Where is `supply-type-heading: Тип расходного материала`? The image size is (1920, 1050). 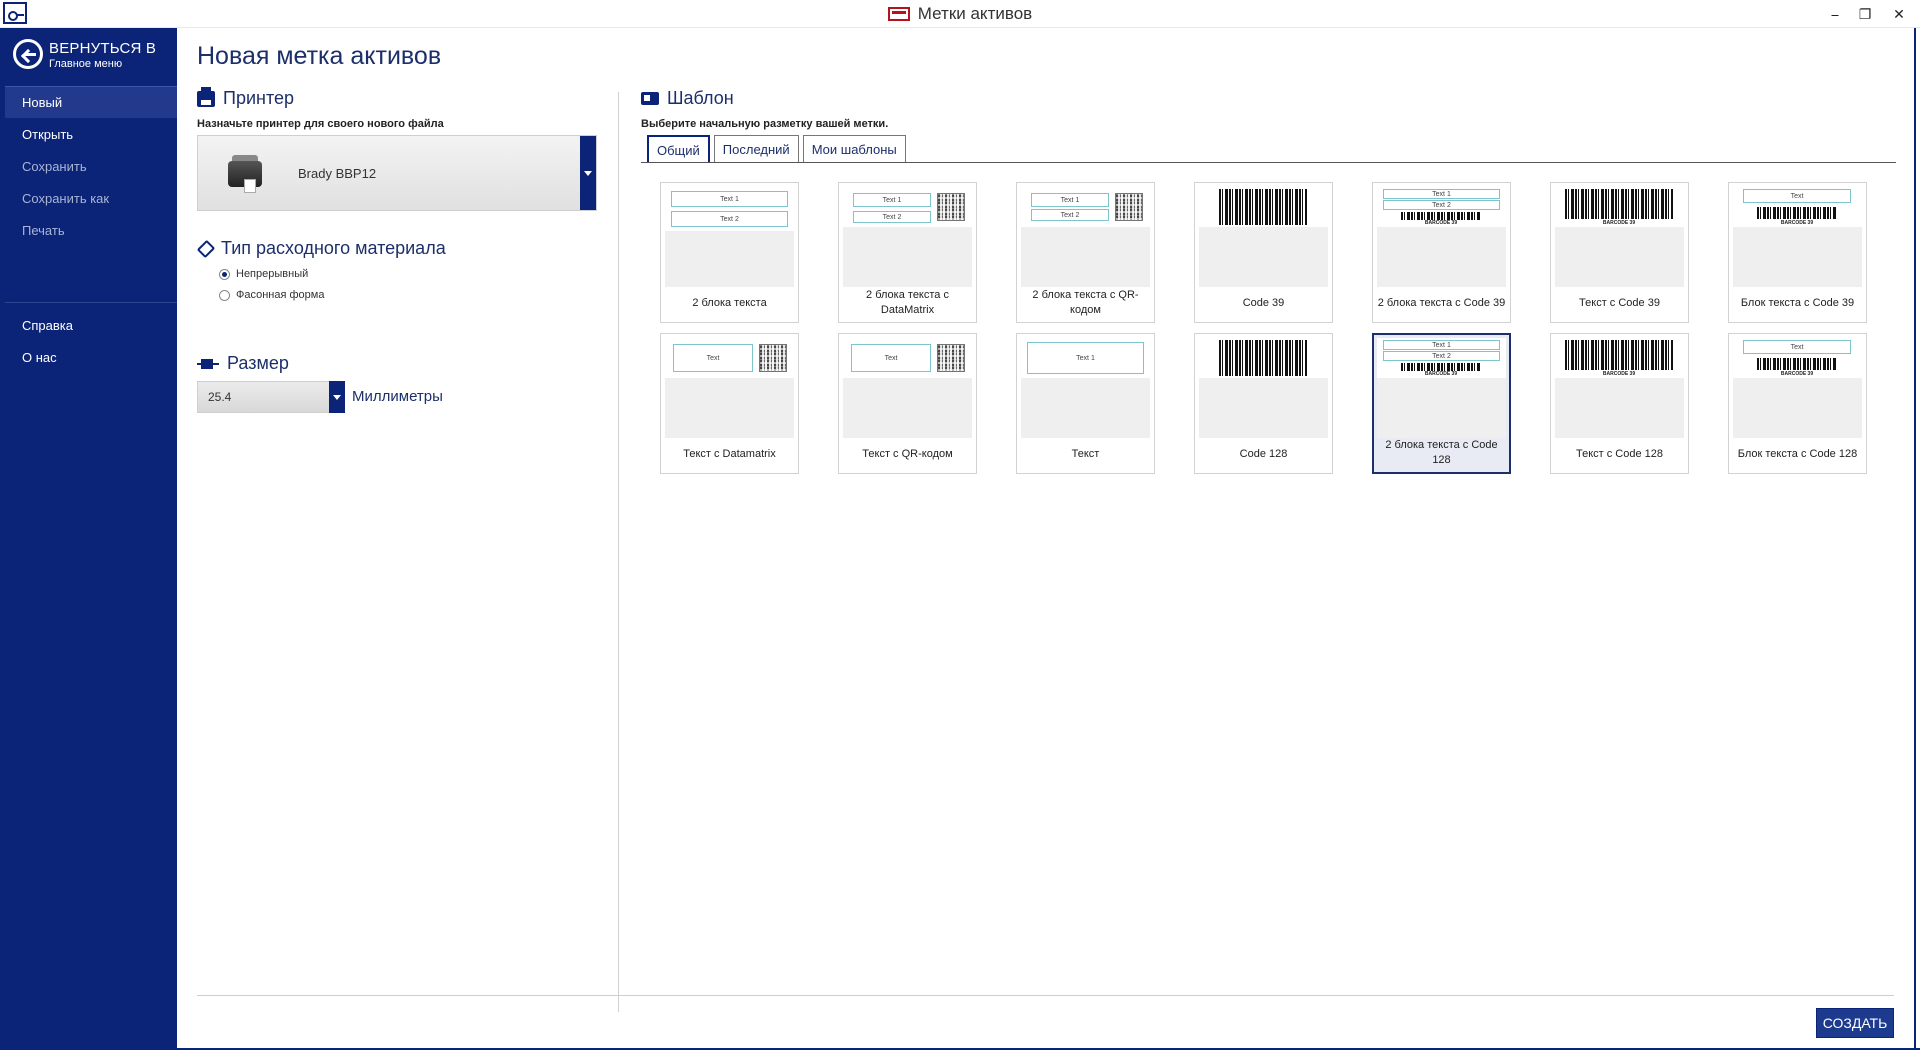 supply-type-heading: Тип расходного материала is located at coordinates (321, 248).